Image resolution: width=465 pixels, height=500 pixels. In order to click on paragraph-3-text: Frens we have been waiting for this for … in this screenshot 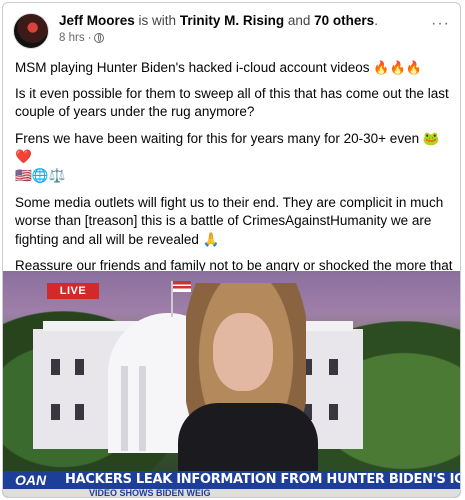, I will do `click(217, 138)`.